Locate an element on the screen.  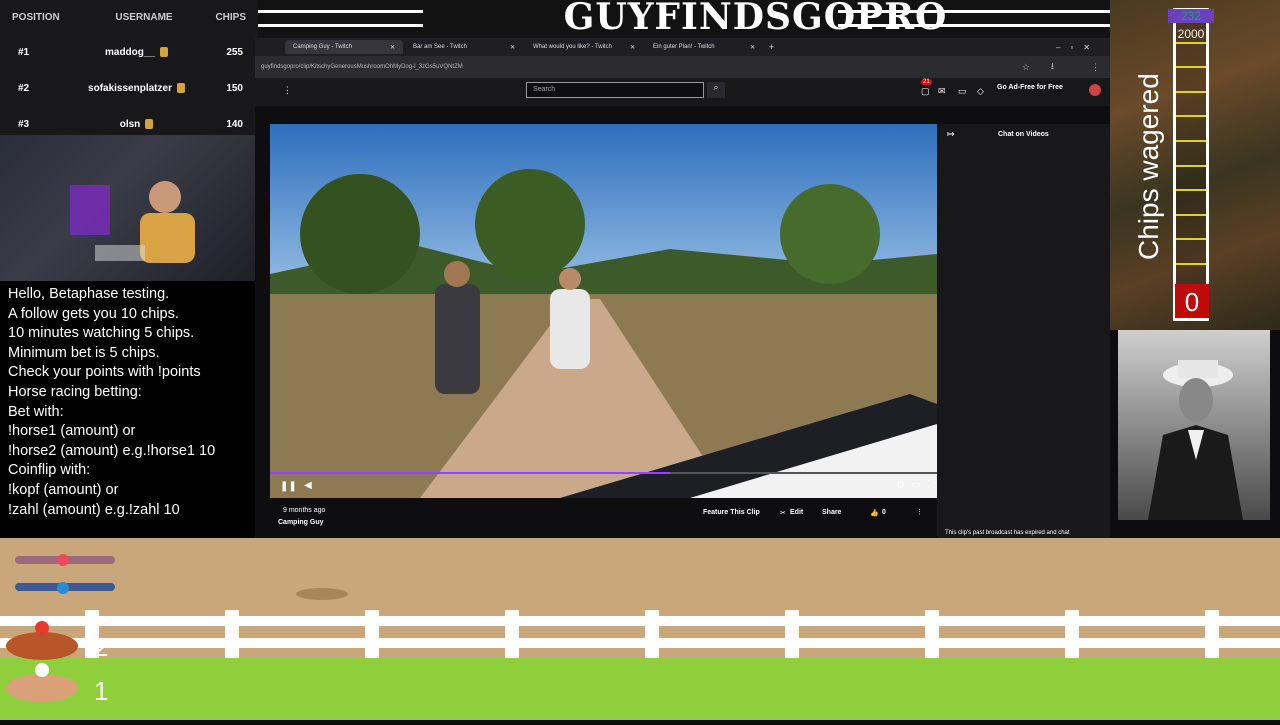
tab-camping-guy: Camping Guy - Twitch ✕ is located at coordinates (344, 47).